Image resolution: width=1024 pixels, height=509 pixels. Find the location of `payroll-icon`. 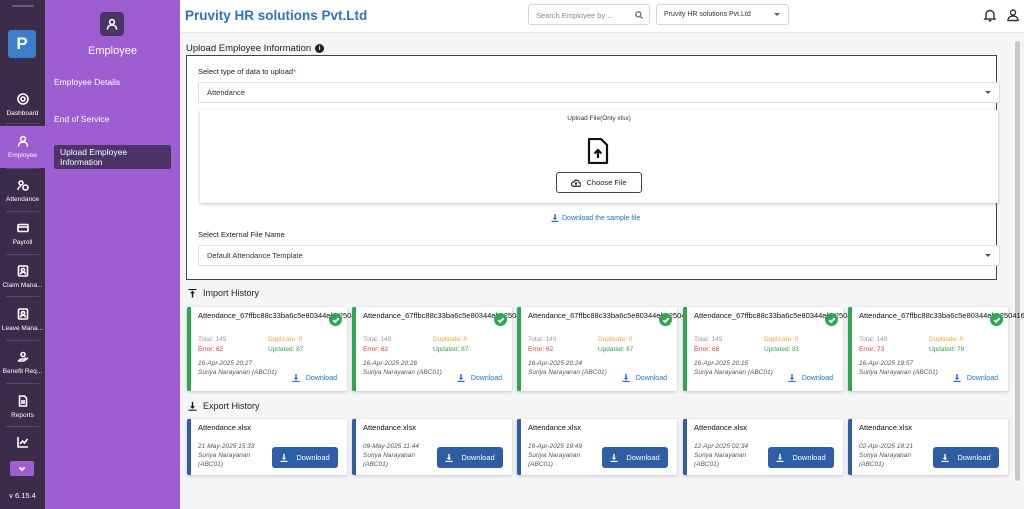

payroll-icon is located at coordinates (22, 228).